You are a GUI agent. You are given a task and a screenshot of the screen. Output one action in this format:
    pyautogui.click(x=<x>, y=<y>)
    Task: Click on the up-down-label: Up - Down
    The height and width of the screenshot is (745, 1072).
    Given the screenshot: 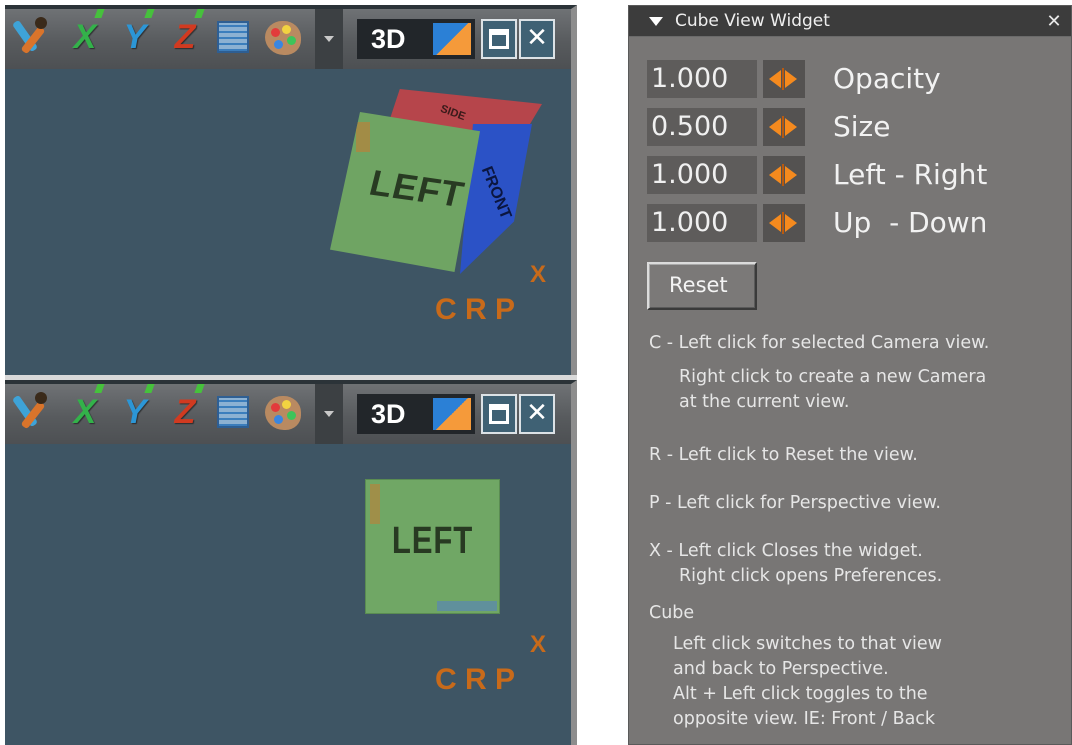 What is the action you would take?
    pyautogui.click(x=910, y=222)
    